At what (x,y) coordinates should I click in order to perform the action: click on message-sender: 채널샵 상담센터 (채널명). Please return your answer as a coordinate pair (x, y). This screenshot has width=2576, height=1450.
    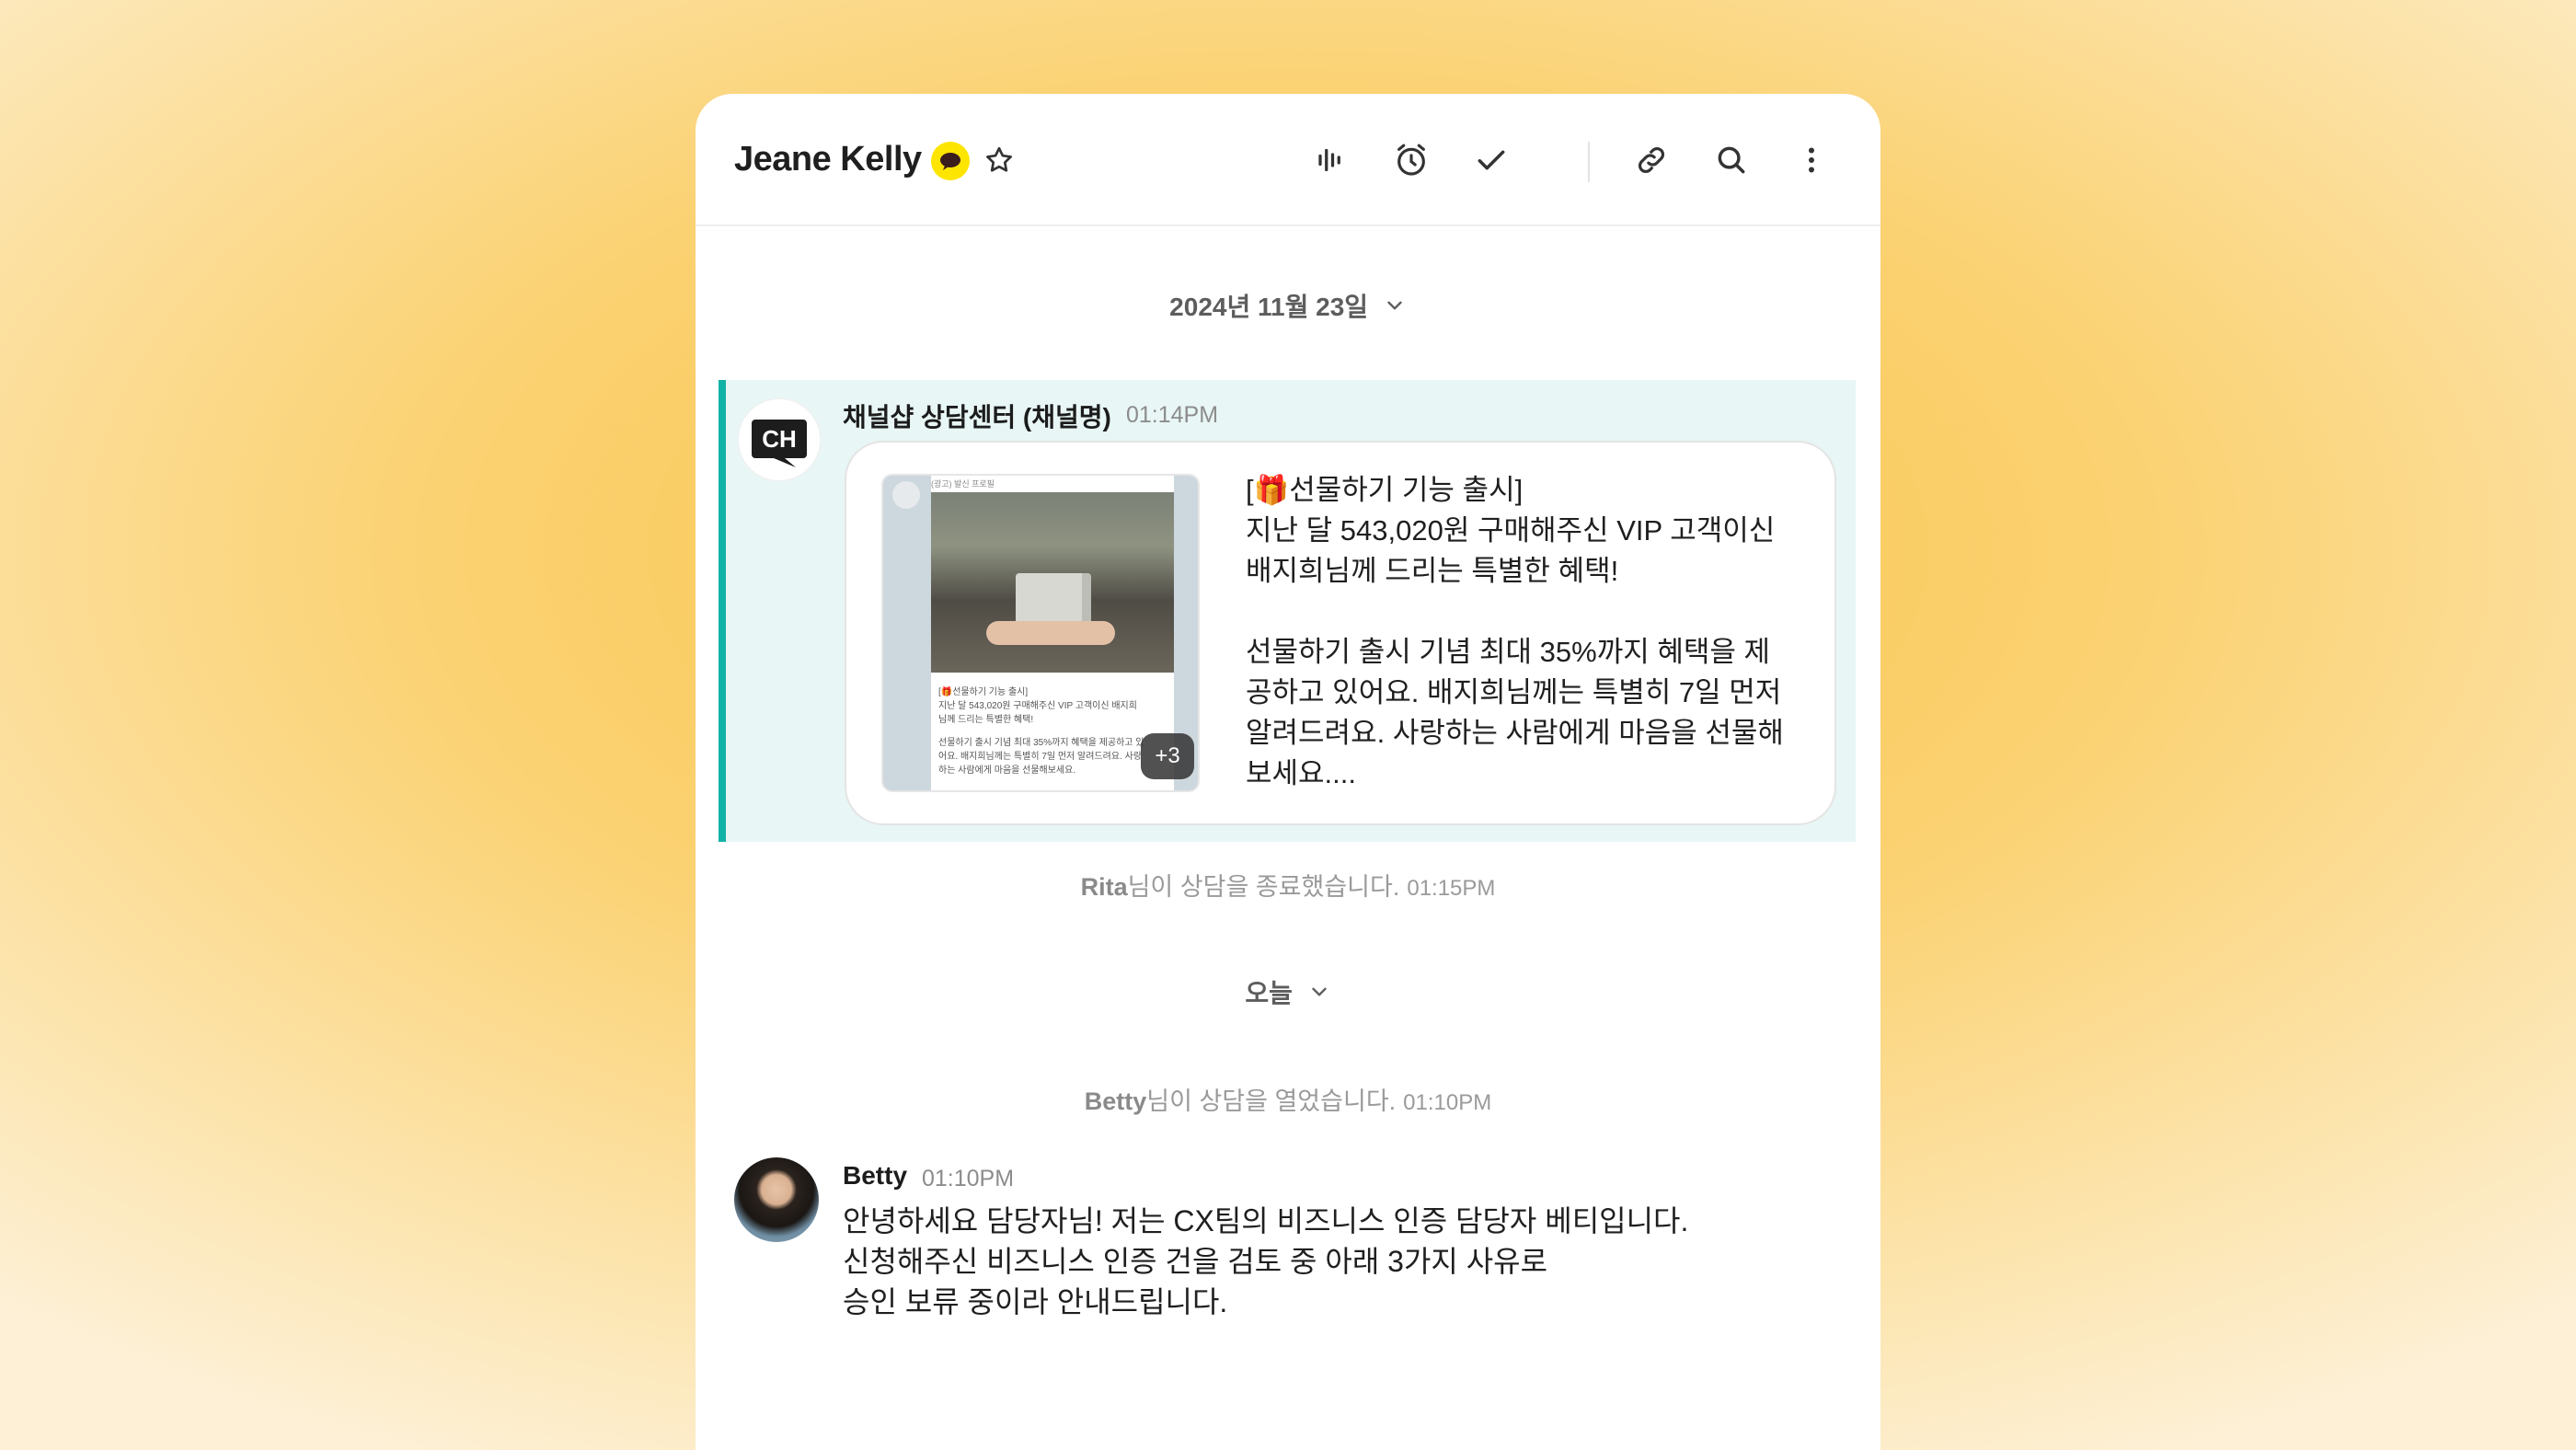
    Looking at the image, I should click on (977, 418).